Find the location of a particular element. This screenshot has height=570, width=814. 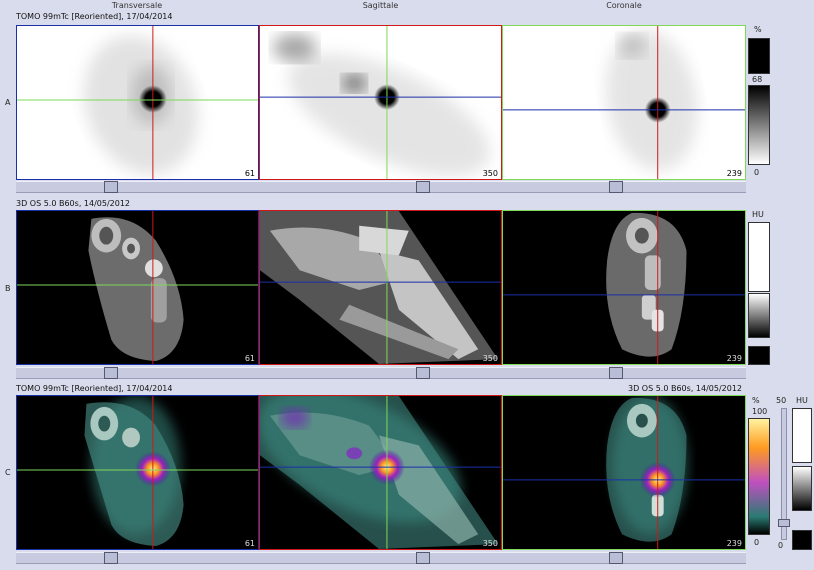

row-a-coronal-slider is located at coordinates (624, 187).